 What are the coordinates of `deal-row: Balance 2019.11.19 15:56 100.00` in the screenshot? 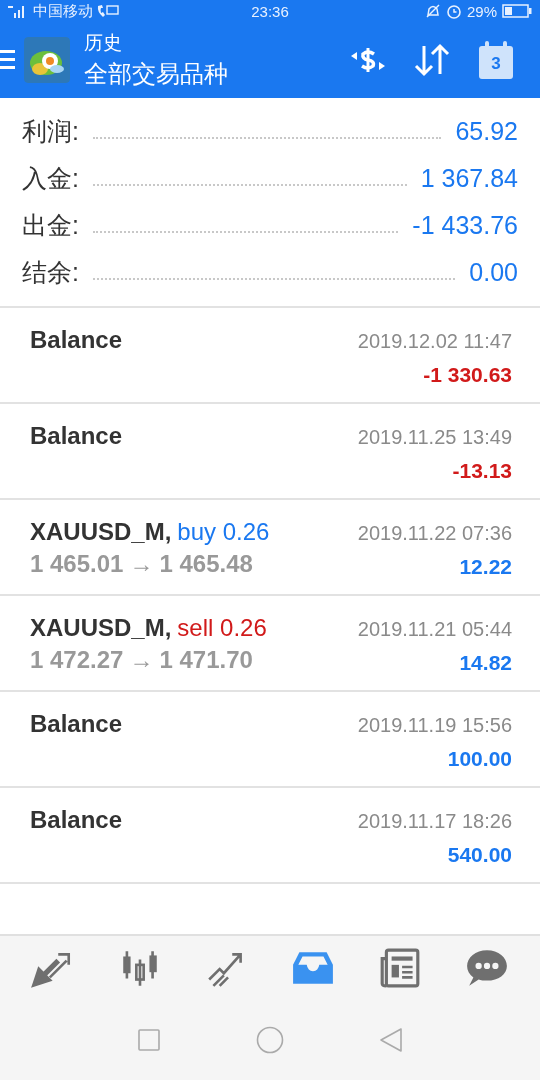 It's located at (270, 740).